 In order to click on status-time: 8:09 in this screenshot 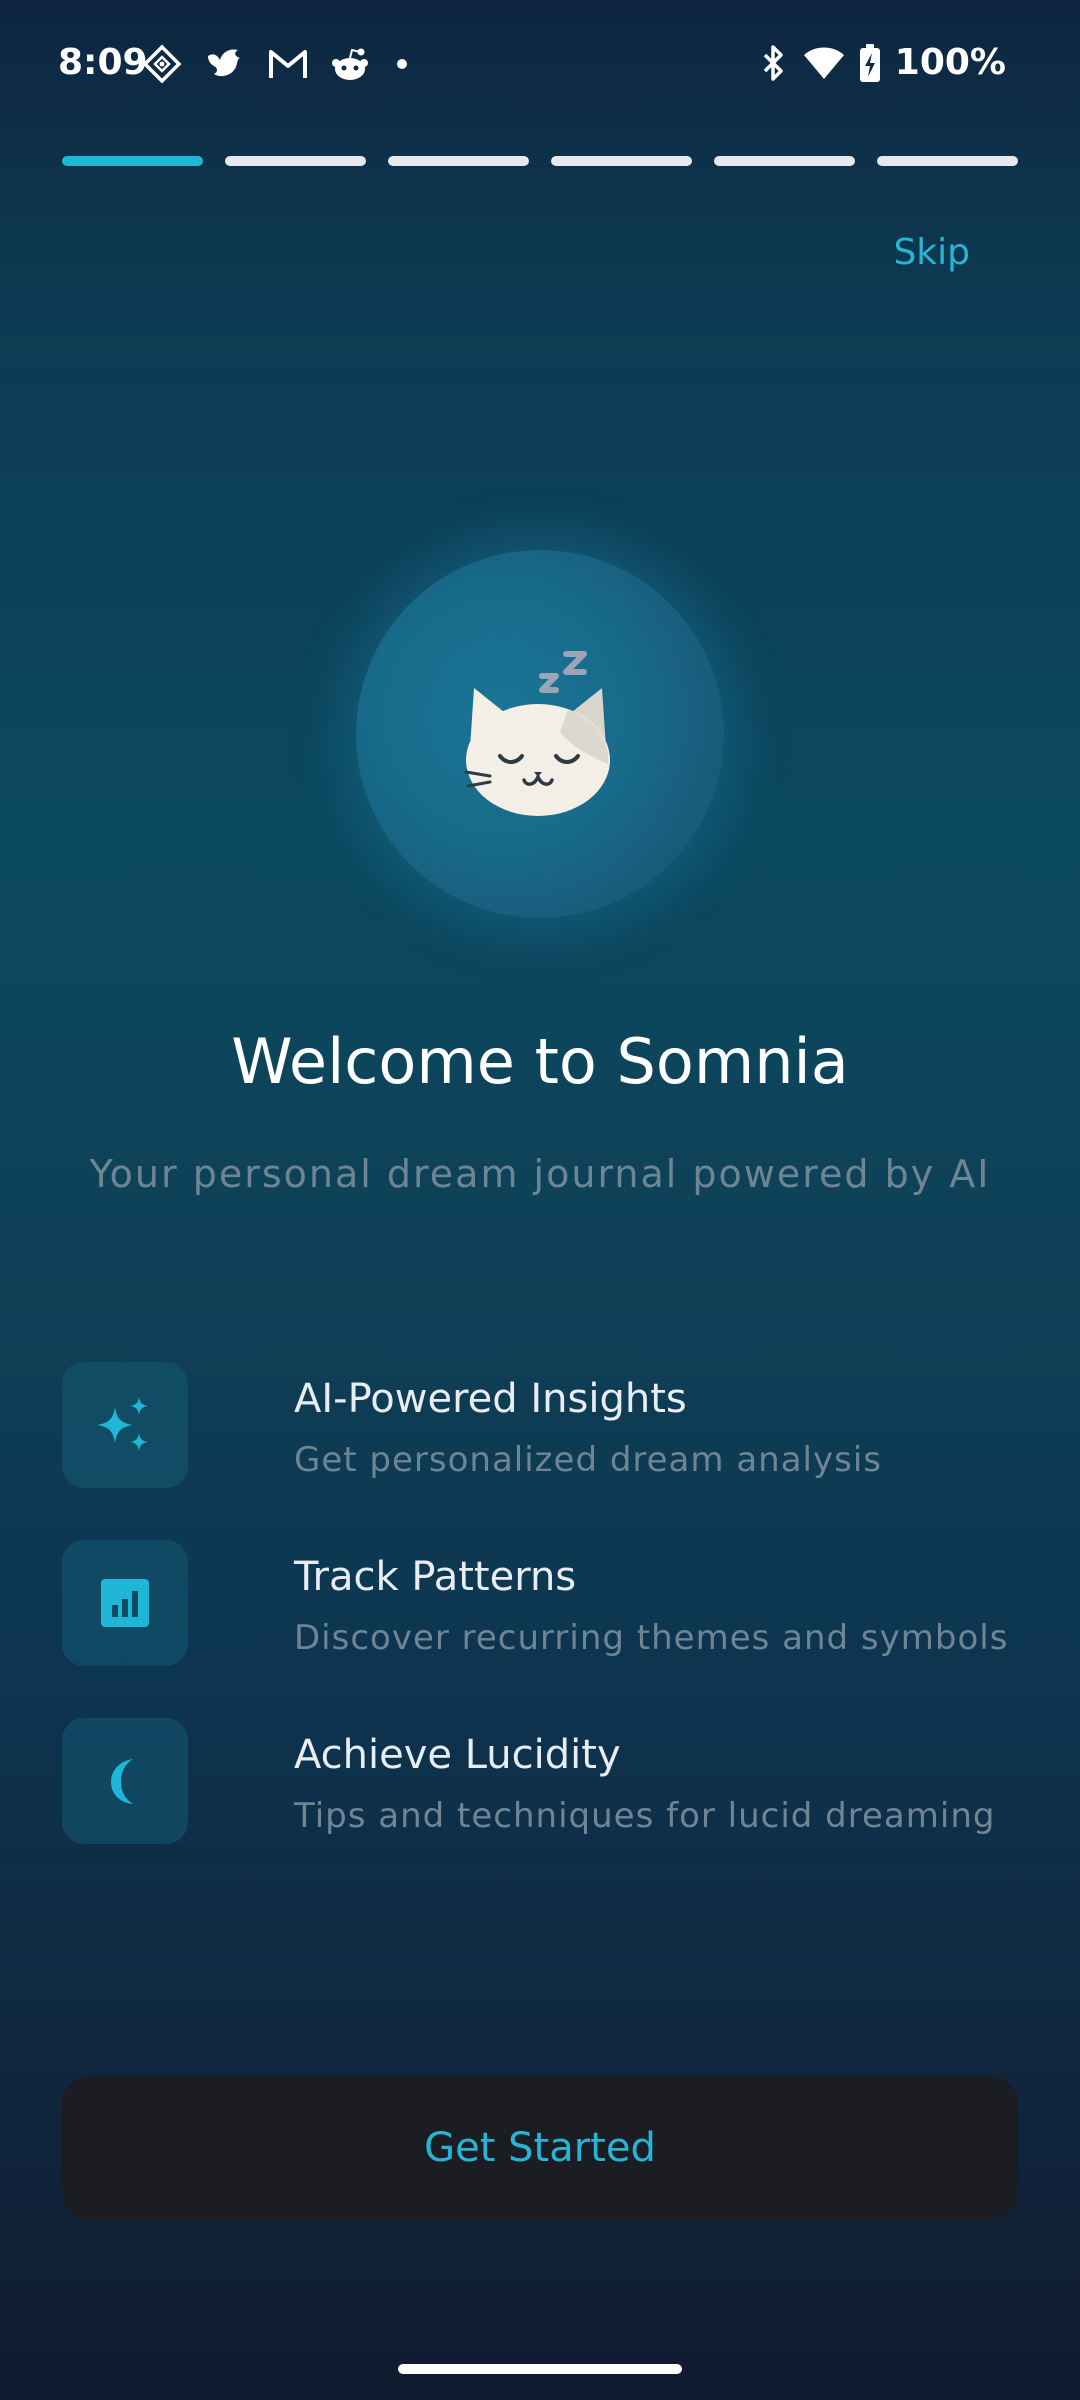, I will do `click(103, 62)`.